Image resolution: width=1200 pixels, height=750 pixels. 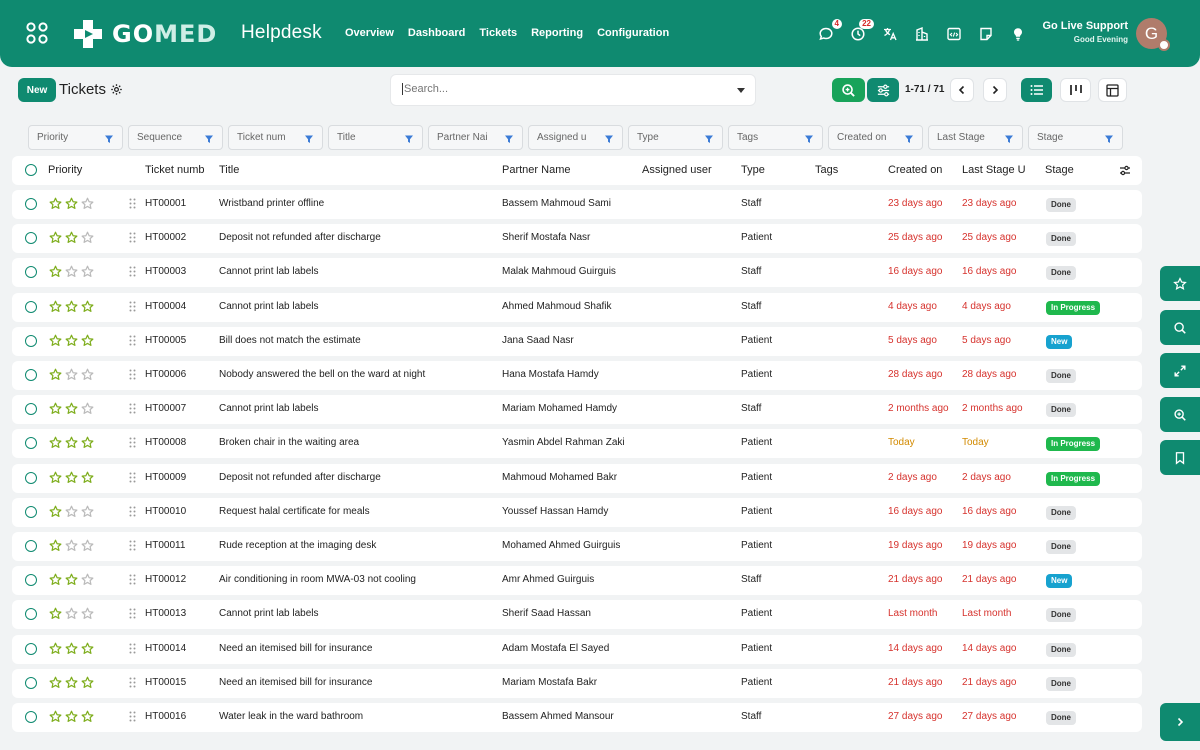 What do you see at coordinates (998, 170) in the screenshot?
I see `column-header-last-stage-update: Last Stage U` at bounding box center [998, 170].